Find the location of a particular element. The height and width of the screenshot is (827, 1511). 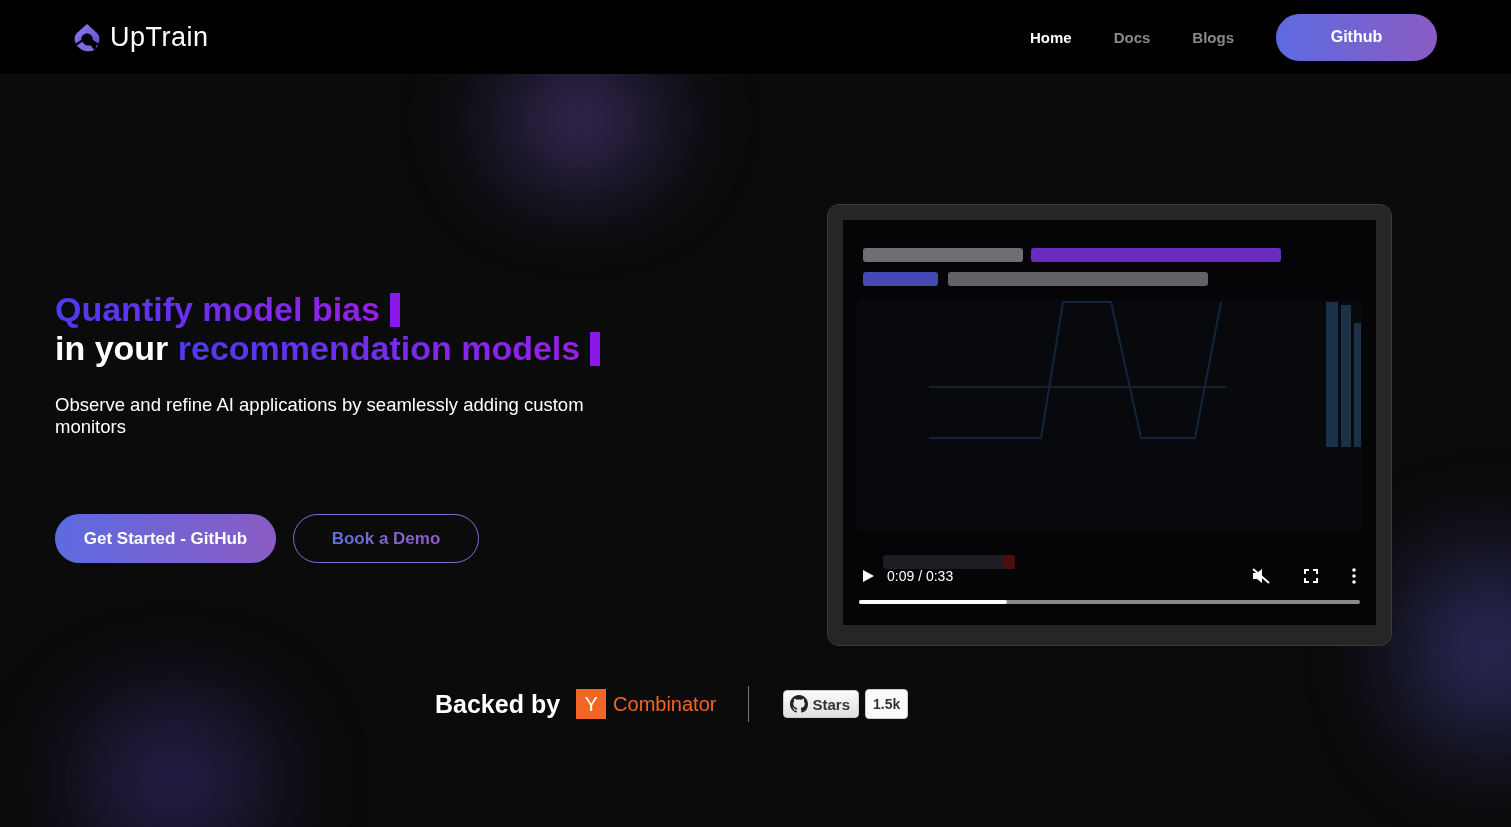

yc-logo-text: Combinator is located at coordinates (665, 704).